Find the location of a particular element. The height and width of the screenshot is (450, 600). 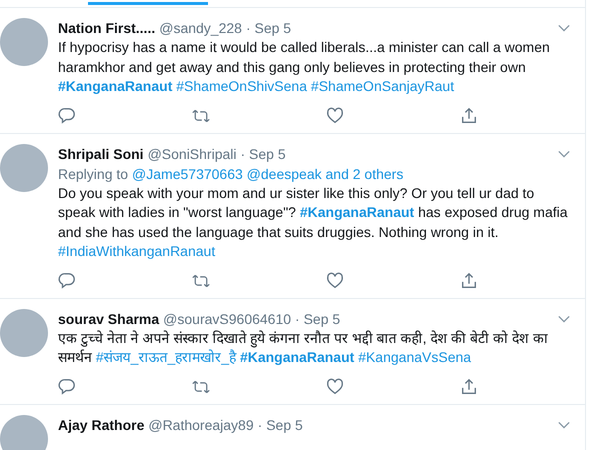

hashtag-link: #IndiaWithkanganRanaut is located at coordinates (137, 251).